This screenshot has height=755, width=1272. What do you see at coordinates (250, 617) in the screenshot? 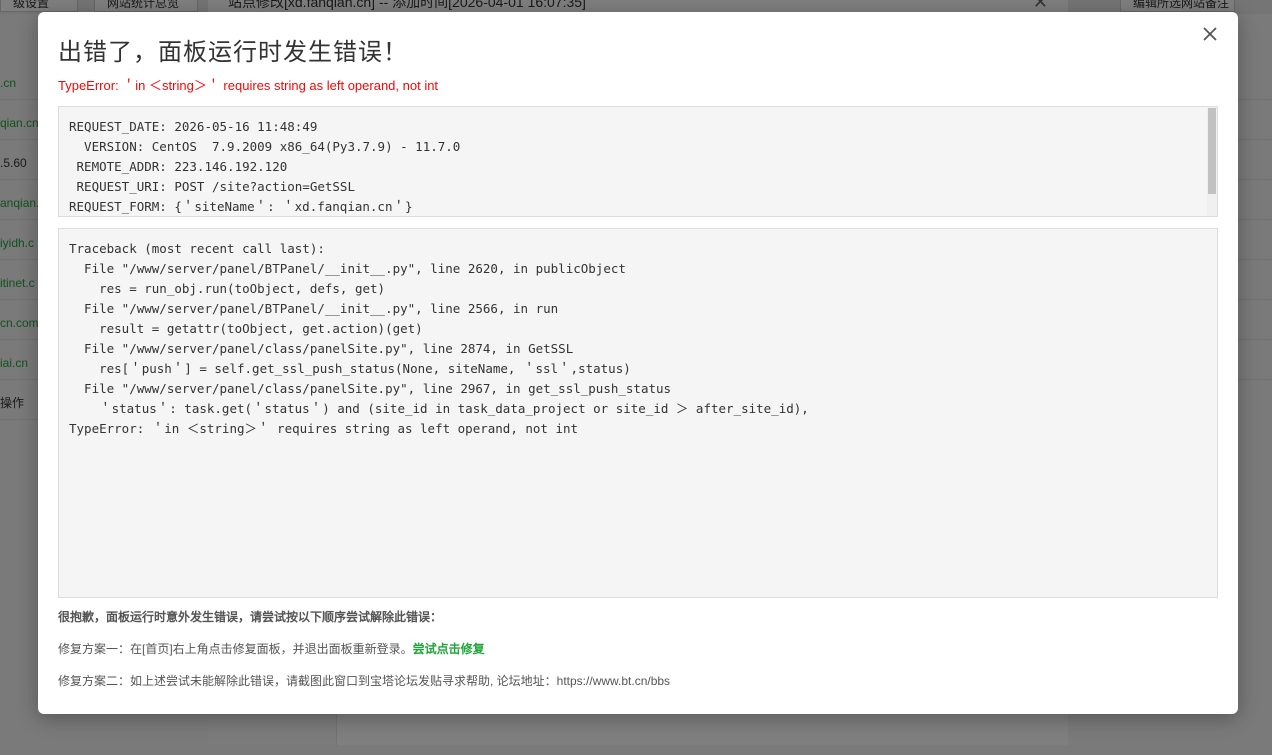
I see `apology-text: 很抱歉，面板运行时意外发生错误，请尝试按以下顺序尝试解除此错误：` at bounding box center [250, 617].